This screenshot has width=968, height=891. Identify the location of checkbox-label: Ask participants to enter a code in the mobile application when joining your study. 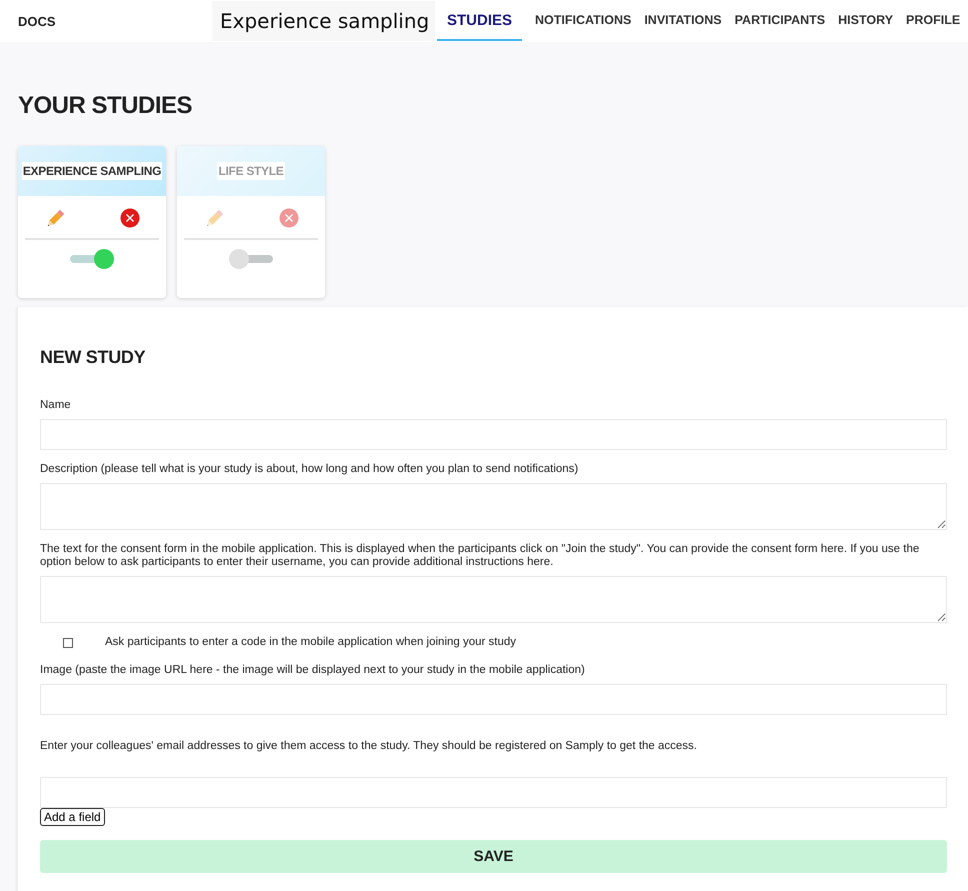
(310, 642).